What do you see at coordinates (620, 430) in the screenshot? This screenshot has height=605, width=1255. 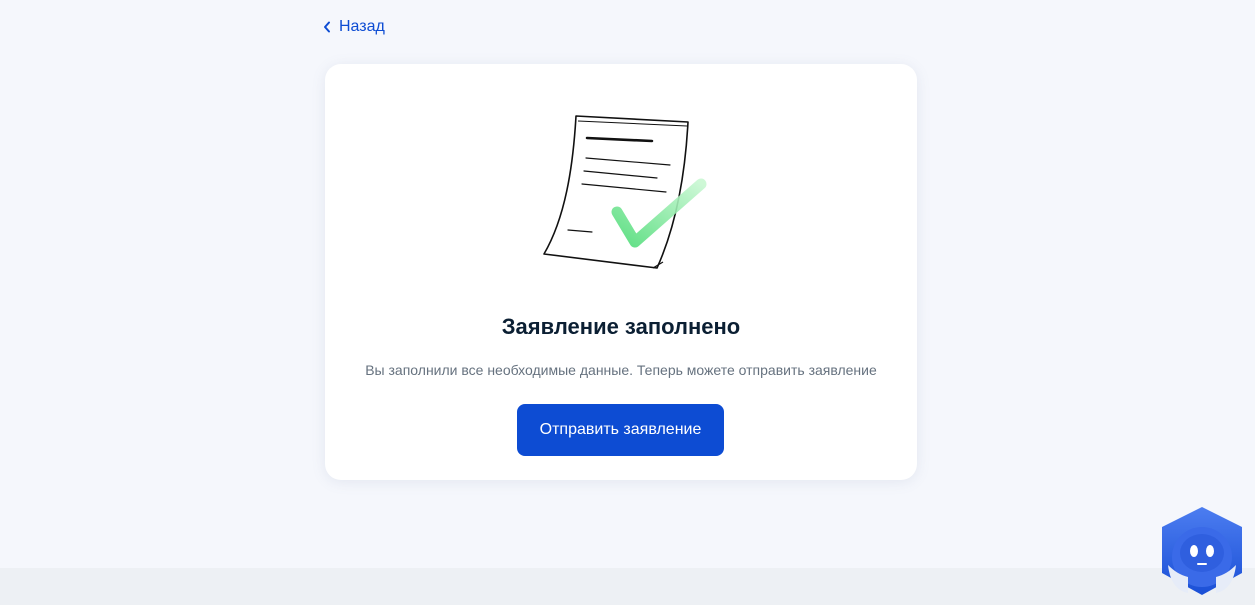 I see `submit-application-button: Отправить заявление` at bounding box center [620, 430].